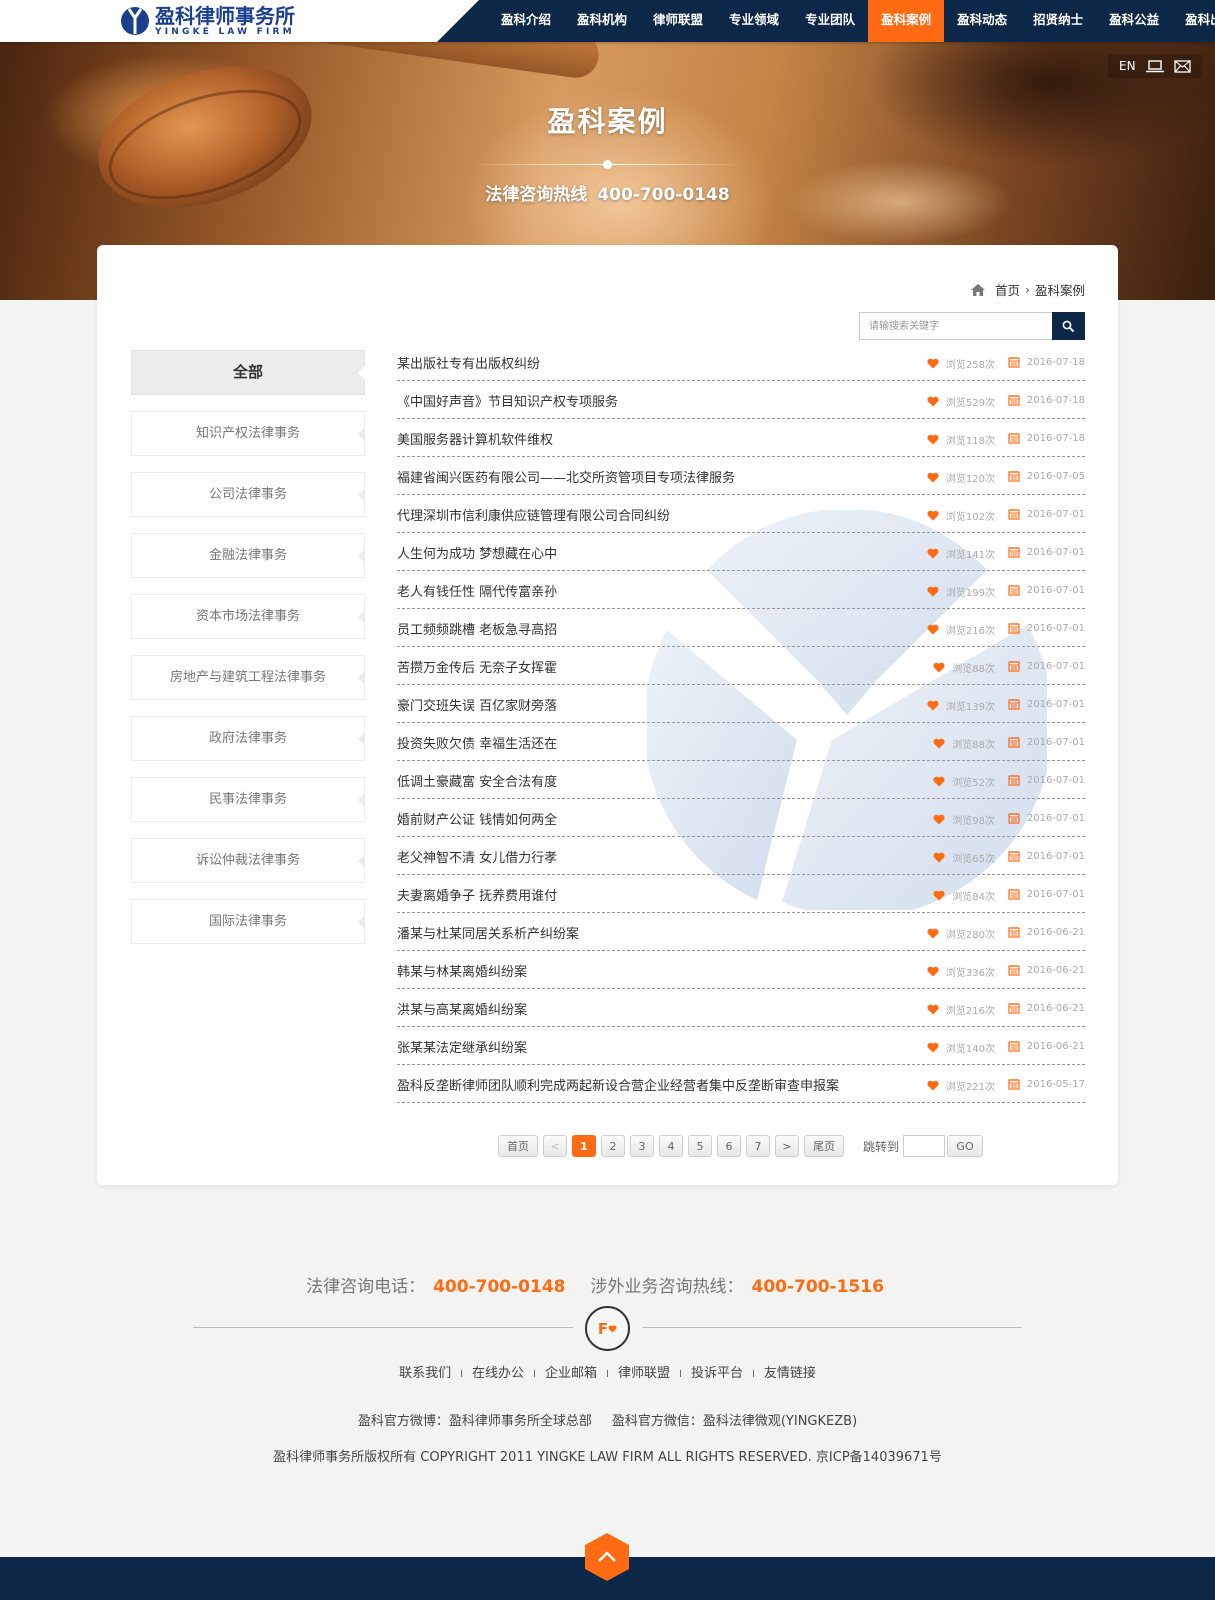 Image resolution: width=1215 pixels, height=1600 pixels. What do you see at coordinates (248, 677) in the screenshot?
I see `sidebar-item-real-estate: 房地产与建筑工程法律事务` at bounding box center [248, 677].